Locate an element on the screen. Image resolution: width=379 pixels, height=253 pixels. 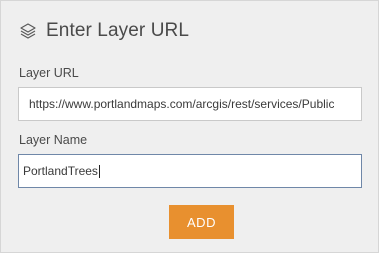
layer-name-label: Layer Name is located at coordinates (53, 140).